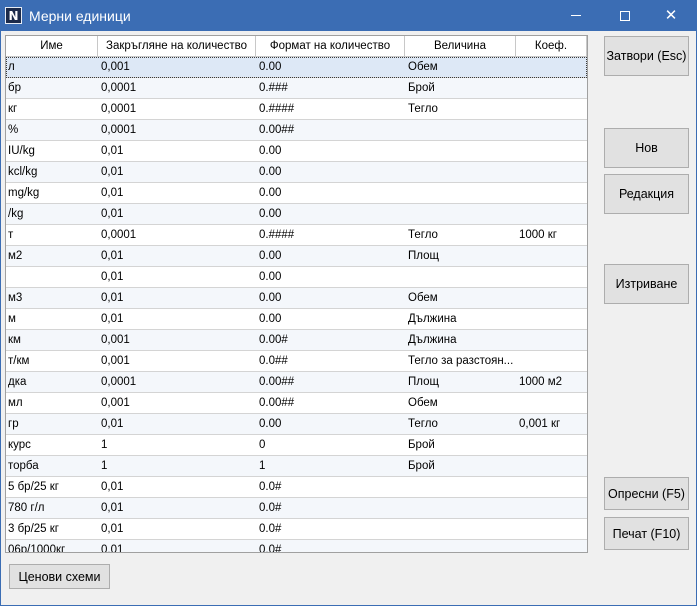  What do you see at coordinates (15, 298) in the screenshot?
I see `cell-name: м3` at bounding box center [15, 298].